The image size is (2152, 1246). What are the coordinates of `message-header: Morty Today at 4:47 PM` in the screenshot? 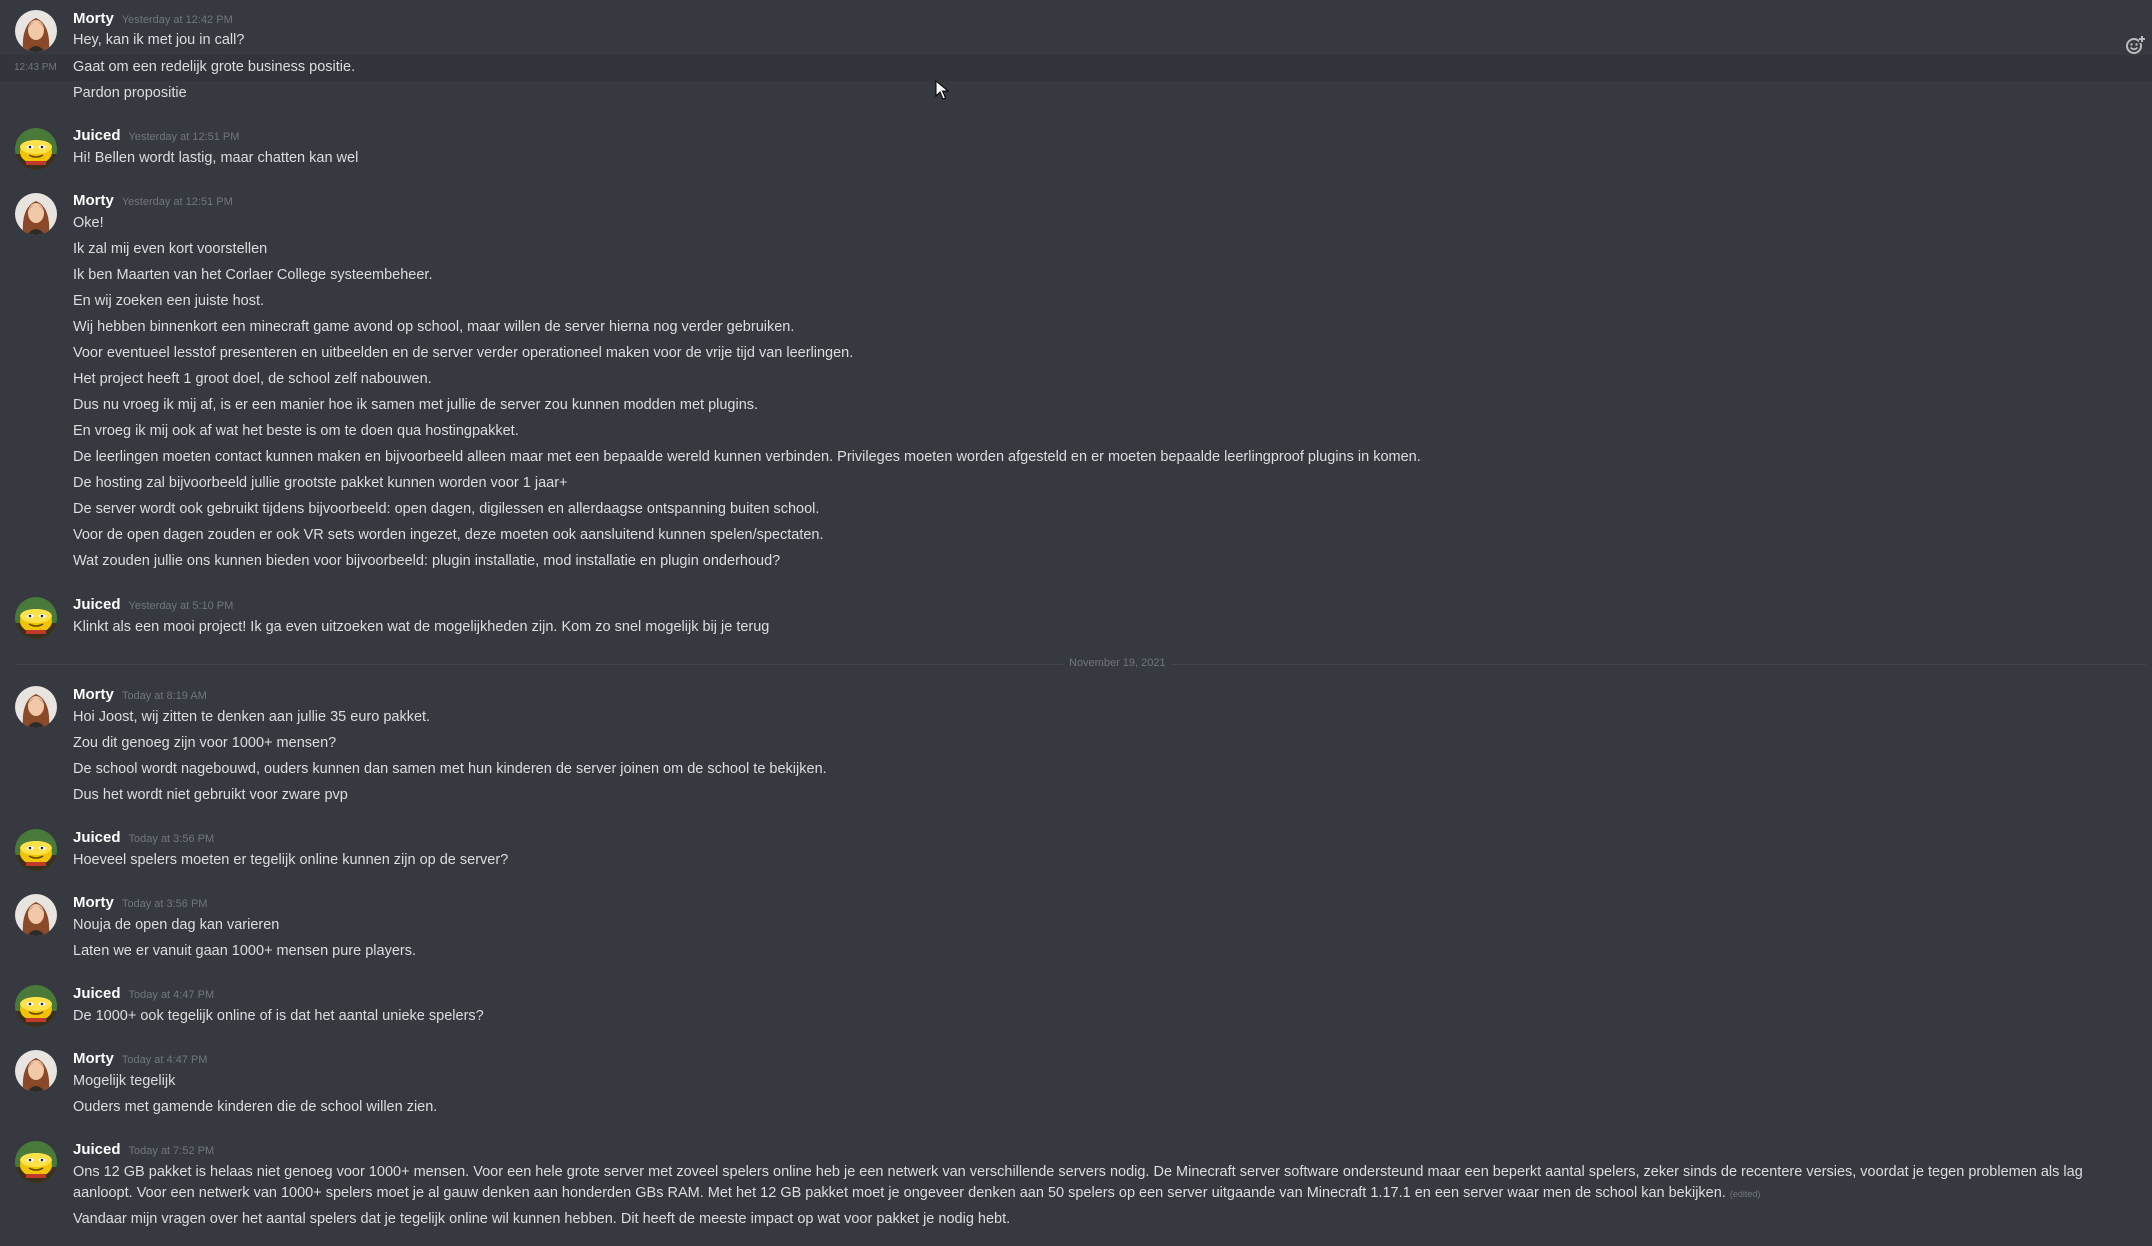 It's located at (140, 1060).